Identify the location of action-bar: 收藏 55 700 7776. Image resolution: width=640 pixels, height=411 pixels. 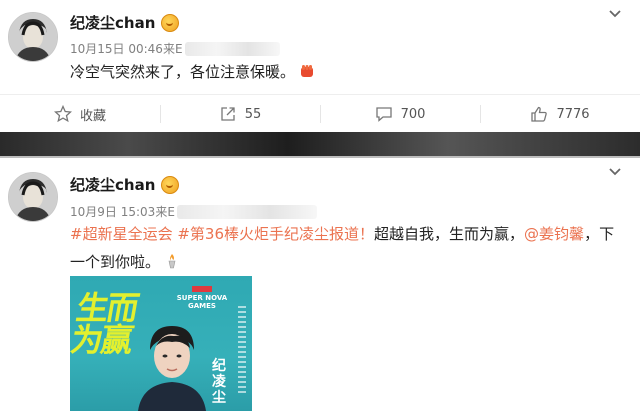
(320, 113).